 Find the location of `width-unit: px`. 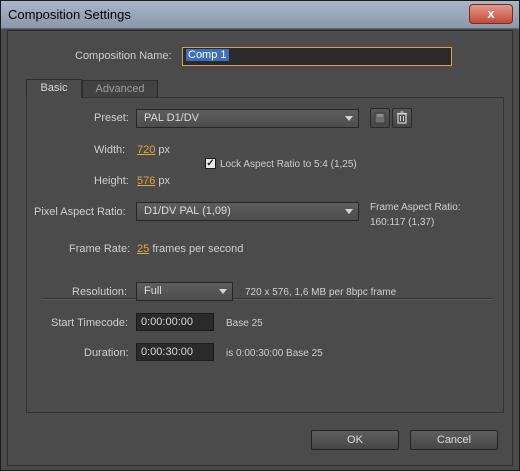

width-unit: px is located at coordinates (164, 150).